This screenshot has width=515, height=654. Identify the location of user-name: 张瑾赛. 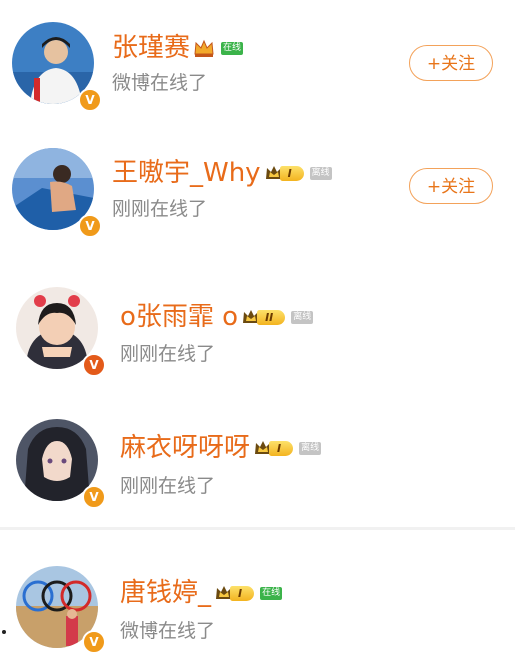
(151, 48).